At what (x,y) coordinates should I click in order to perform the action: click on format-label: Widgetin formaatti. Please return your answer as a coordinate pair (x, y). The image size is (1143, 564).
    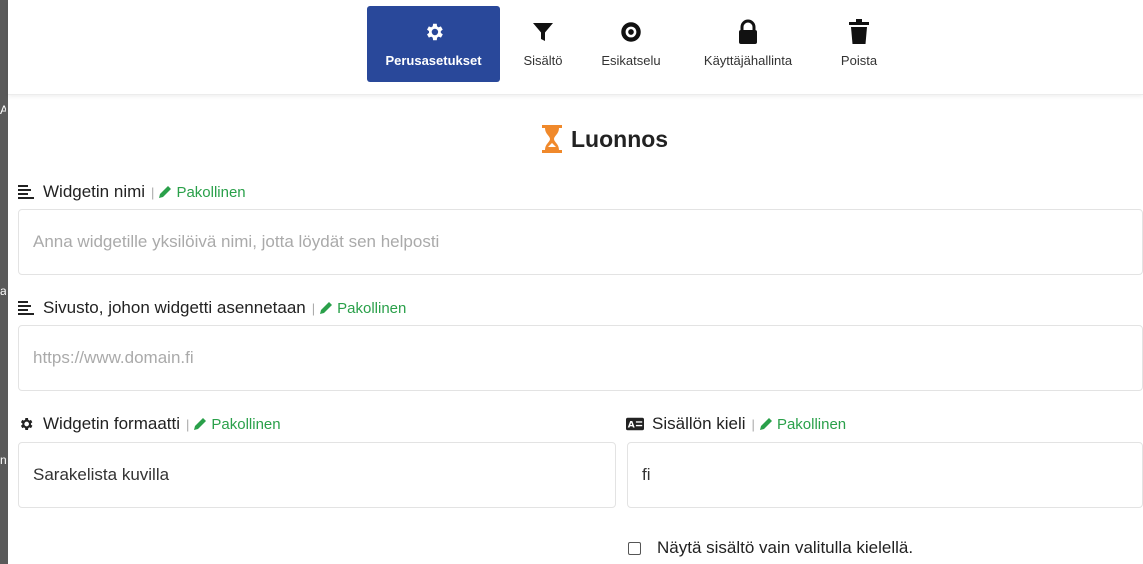
    Looking at the image, I should click on (111, 423).